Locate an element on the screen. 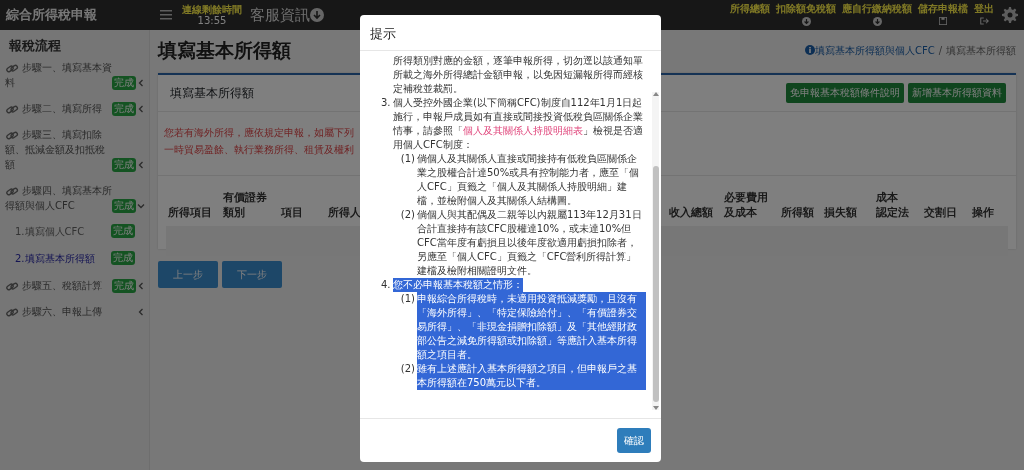  toolbar-link: 所得總額 is located at coordinates (750, 8).